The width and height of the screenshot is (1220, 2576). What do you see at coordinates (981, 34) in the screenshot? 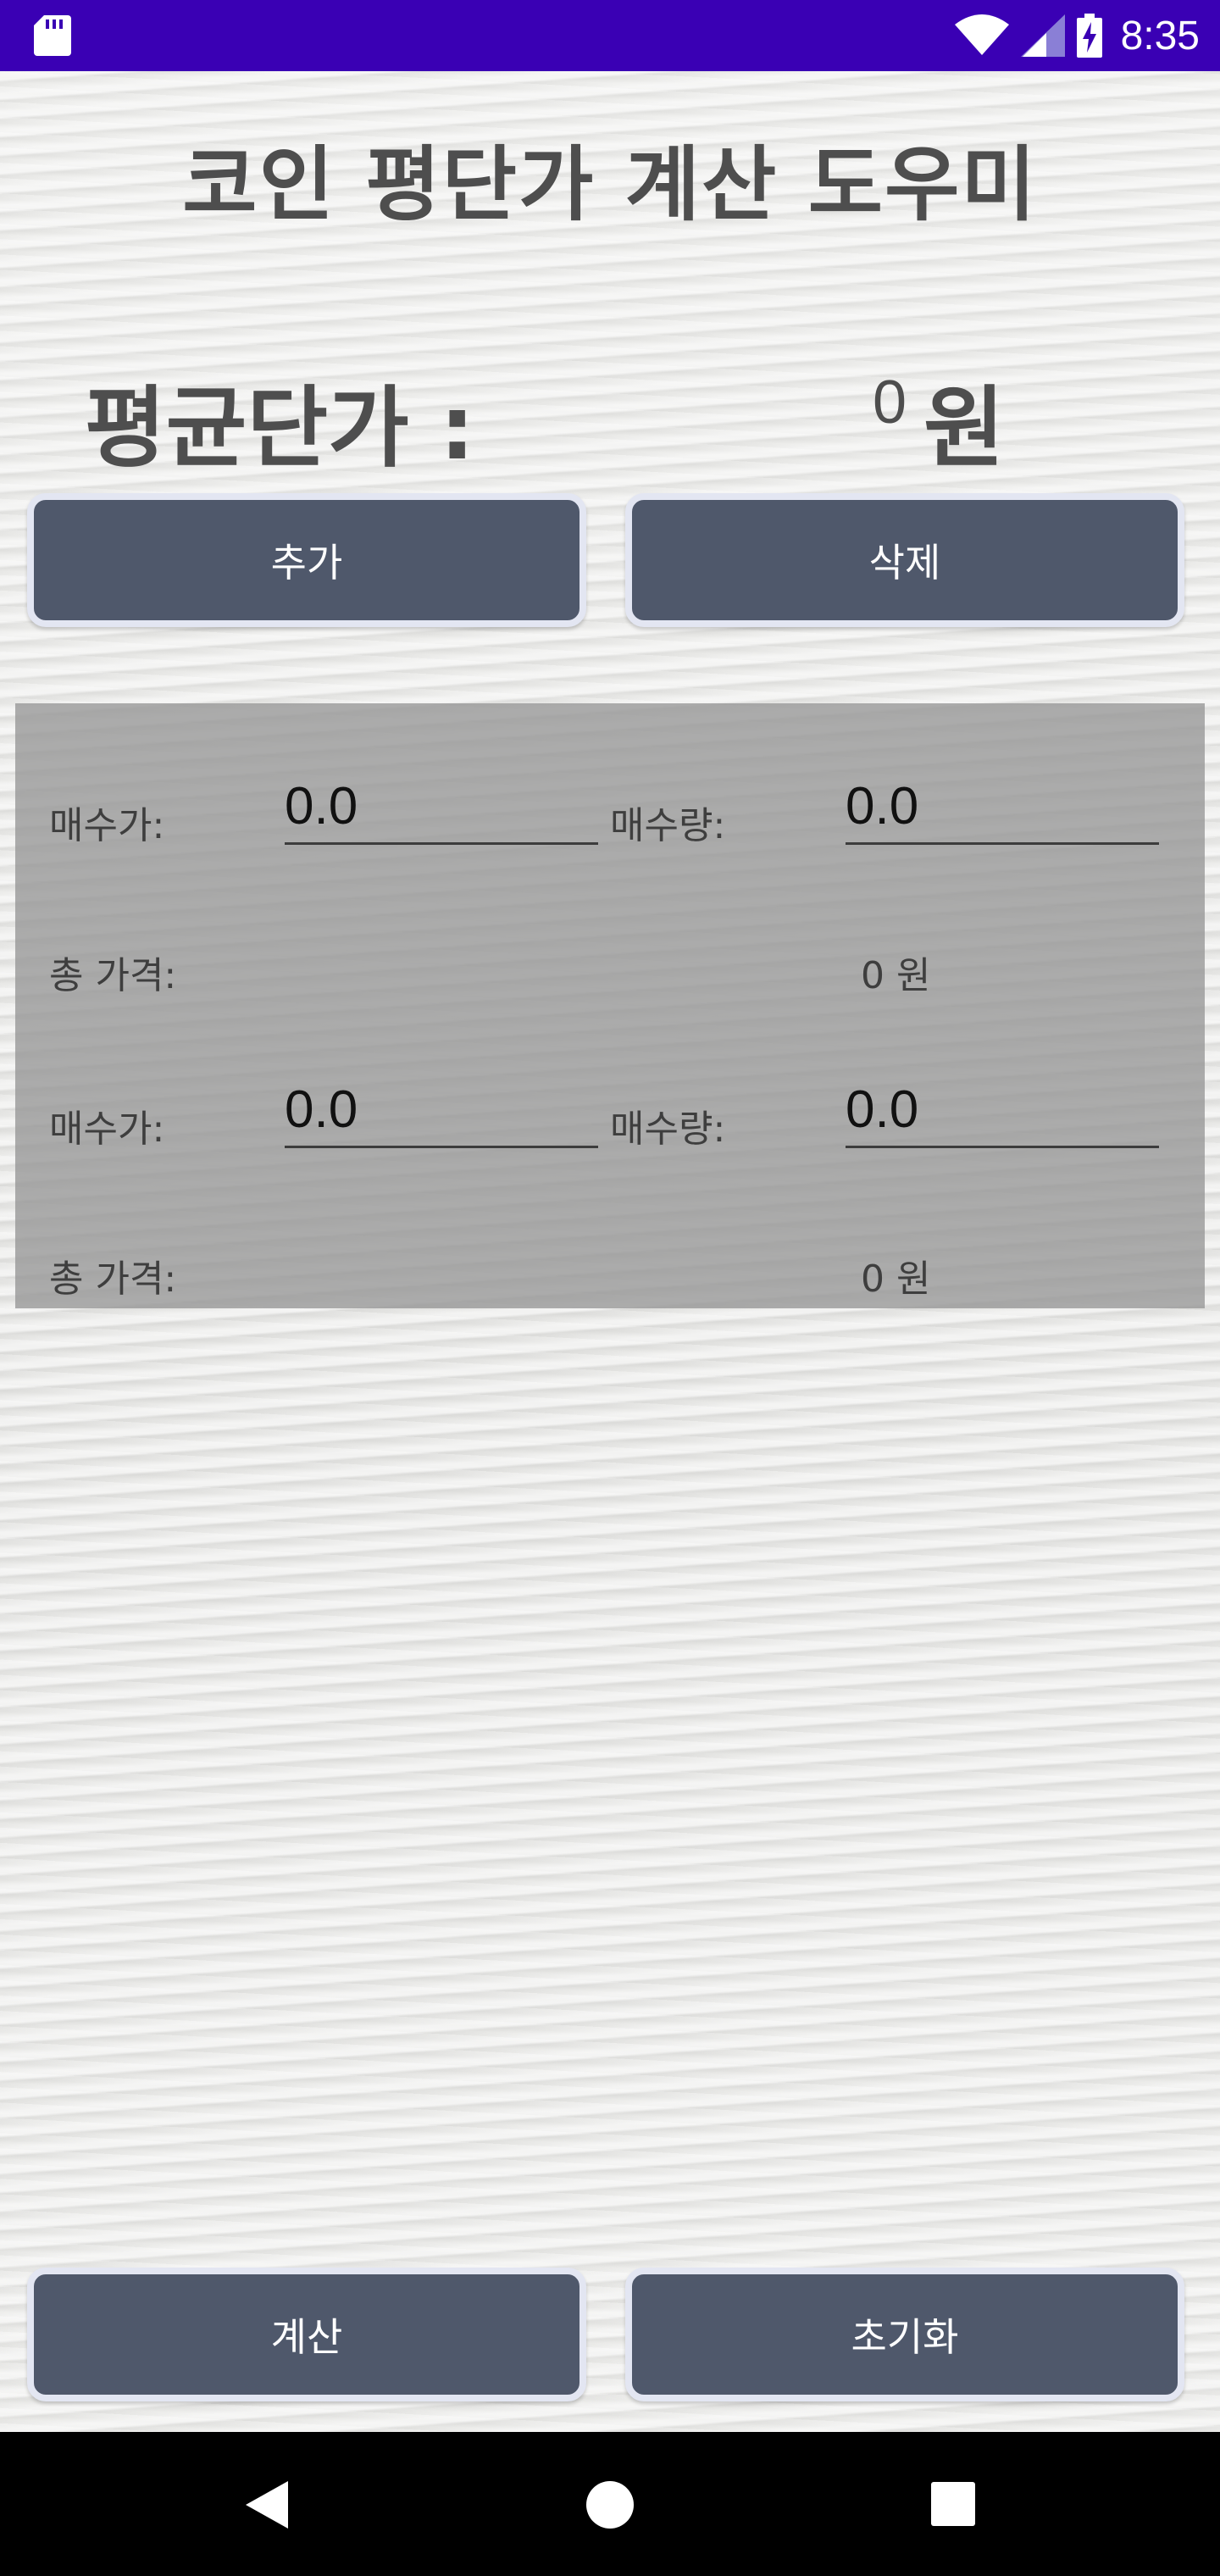
I see `wifi-icon` at bounding box center [981, 34].